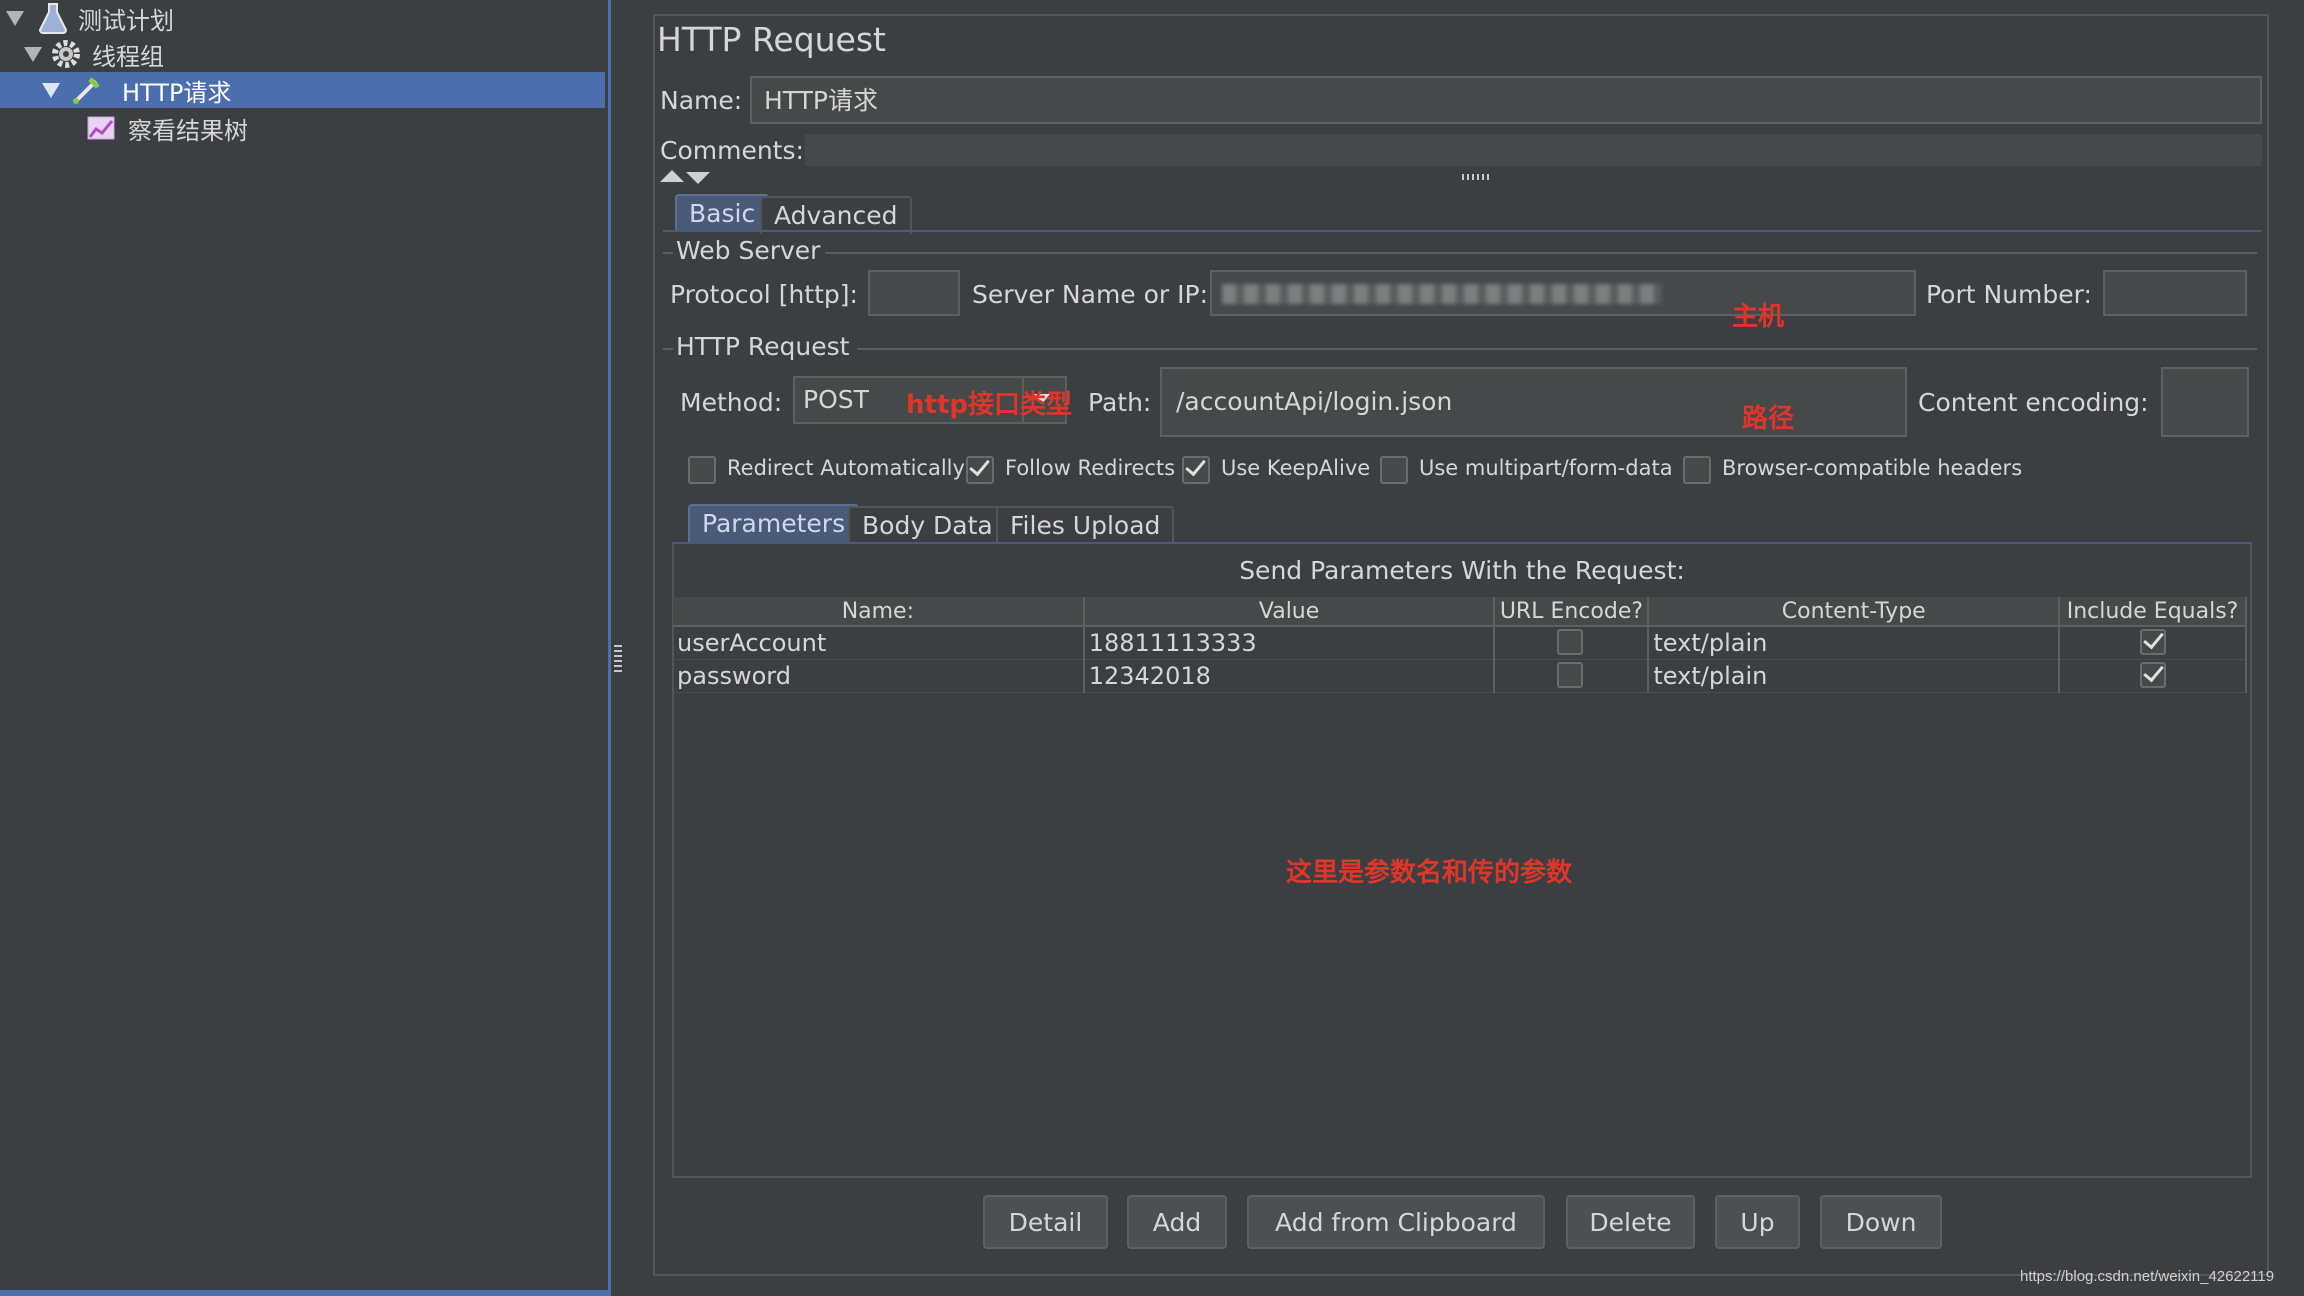 Image resolution: width=2304 pixels, height=1296 pixels. Describe the element at coordinates (1533, 402) in the screenshot. I see `path-field: /accountApi/login.json` at that location.